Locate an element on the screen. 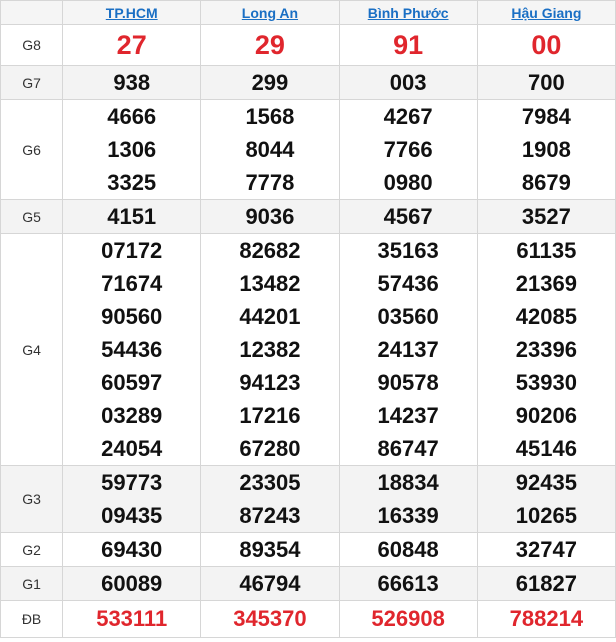  prize-value: 13482 is located at coordinates (270, 283).